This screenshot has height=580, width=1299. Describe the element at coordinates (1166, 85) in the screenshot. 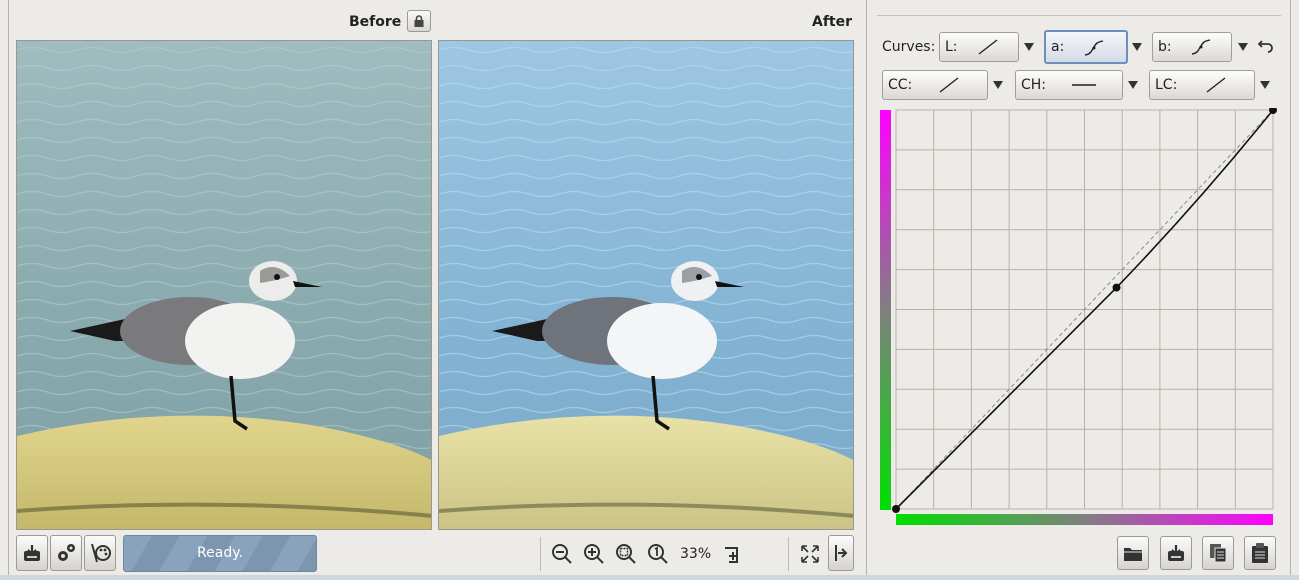

I see `curve-lc-label: LC:` at that location.